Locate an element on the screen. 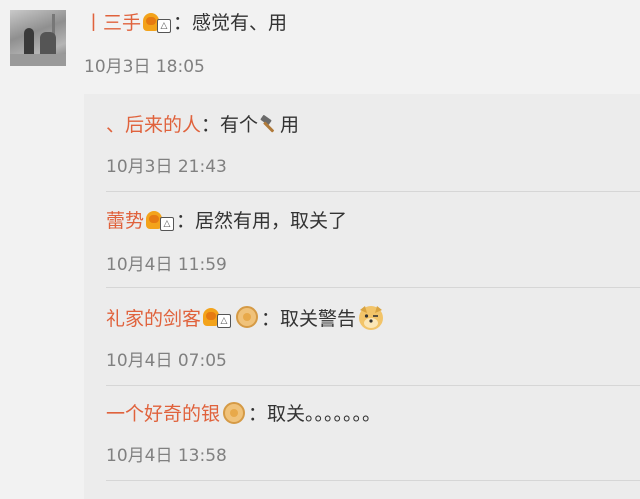 This screenshot has height=499, width=640. reply-text: 用 is located at coordinates (290, 125).